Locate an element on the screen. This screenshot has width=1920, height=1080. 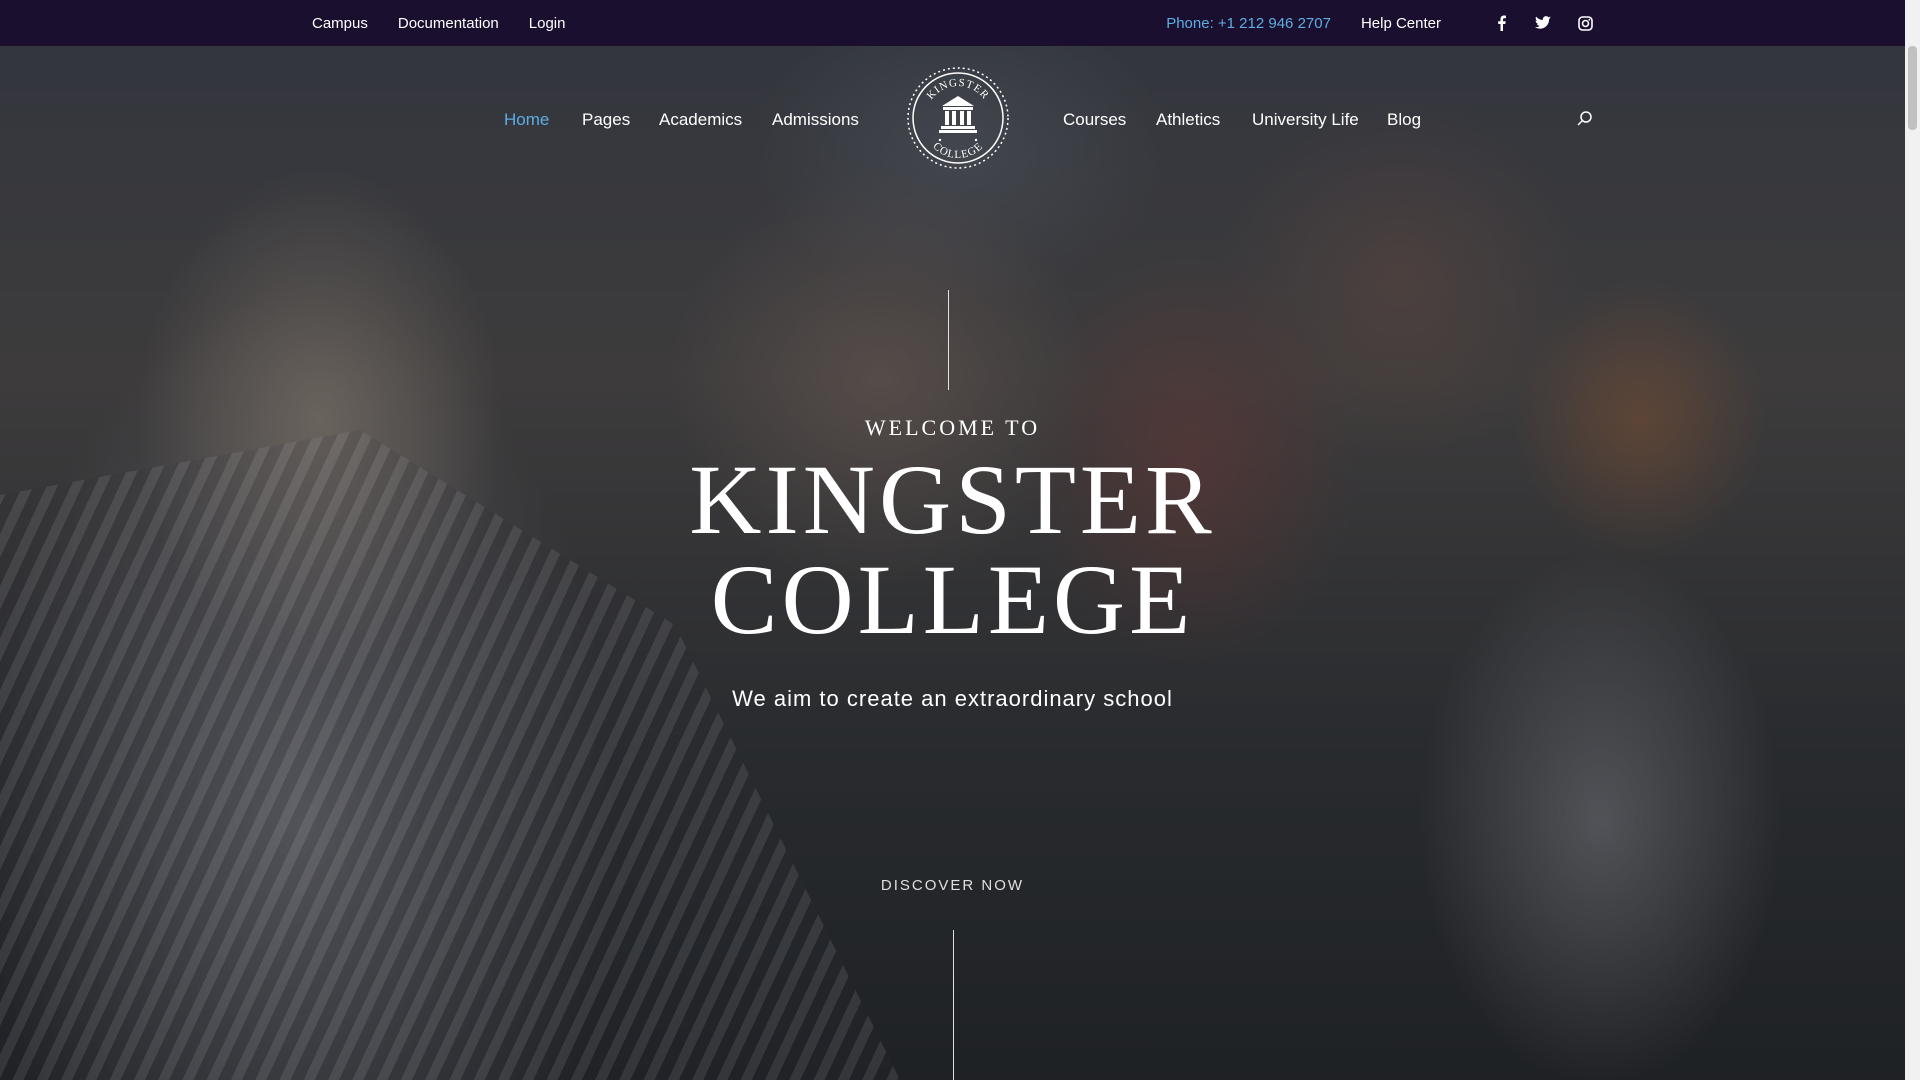
scrollbar-thumb is located at coordinates (1912, 88).